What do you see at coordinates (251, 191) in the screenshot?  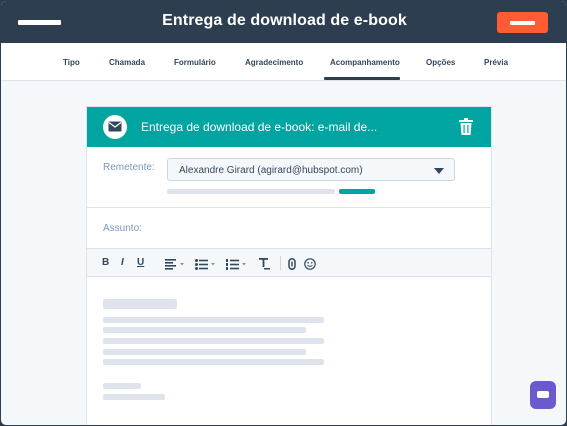 I see `helper-text-placeholder` at bounding box center [251, 191].